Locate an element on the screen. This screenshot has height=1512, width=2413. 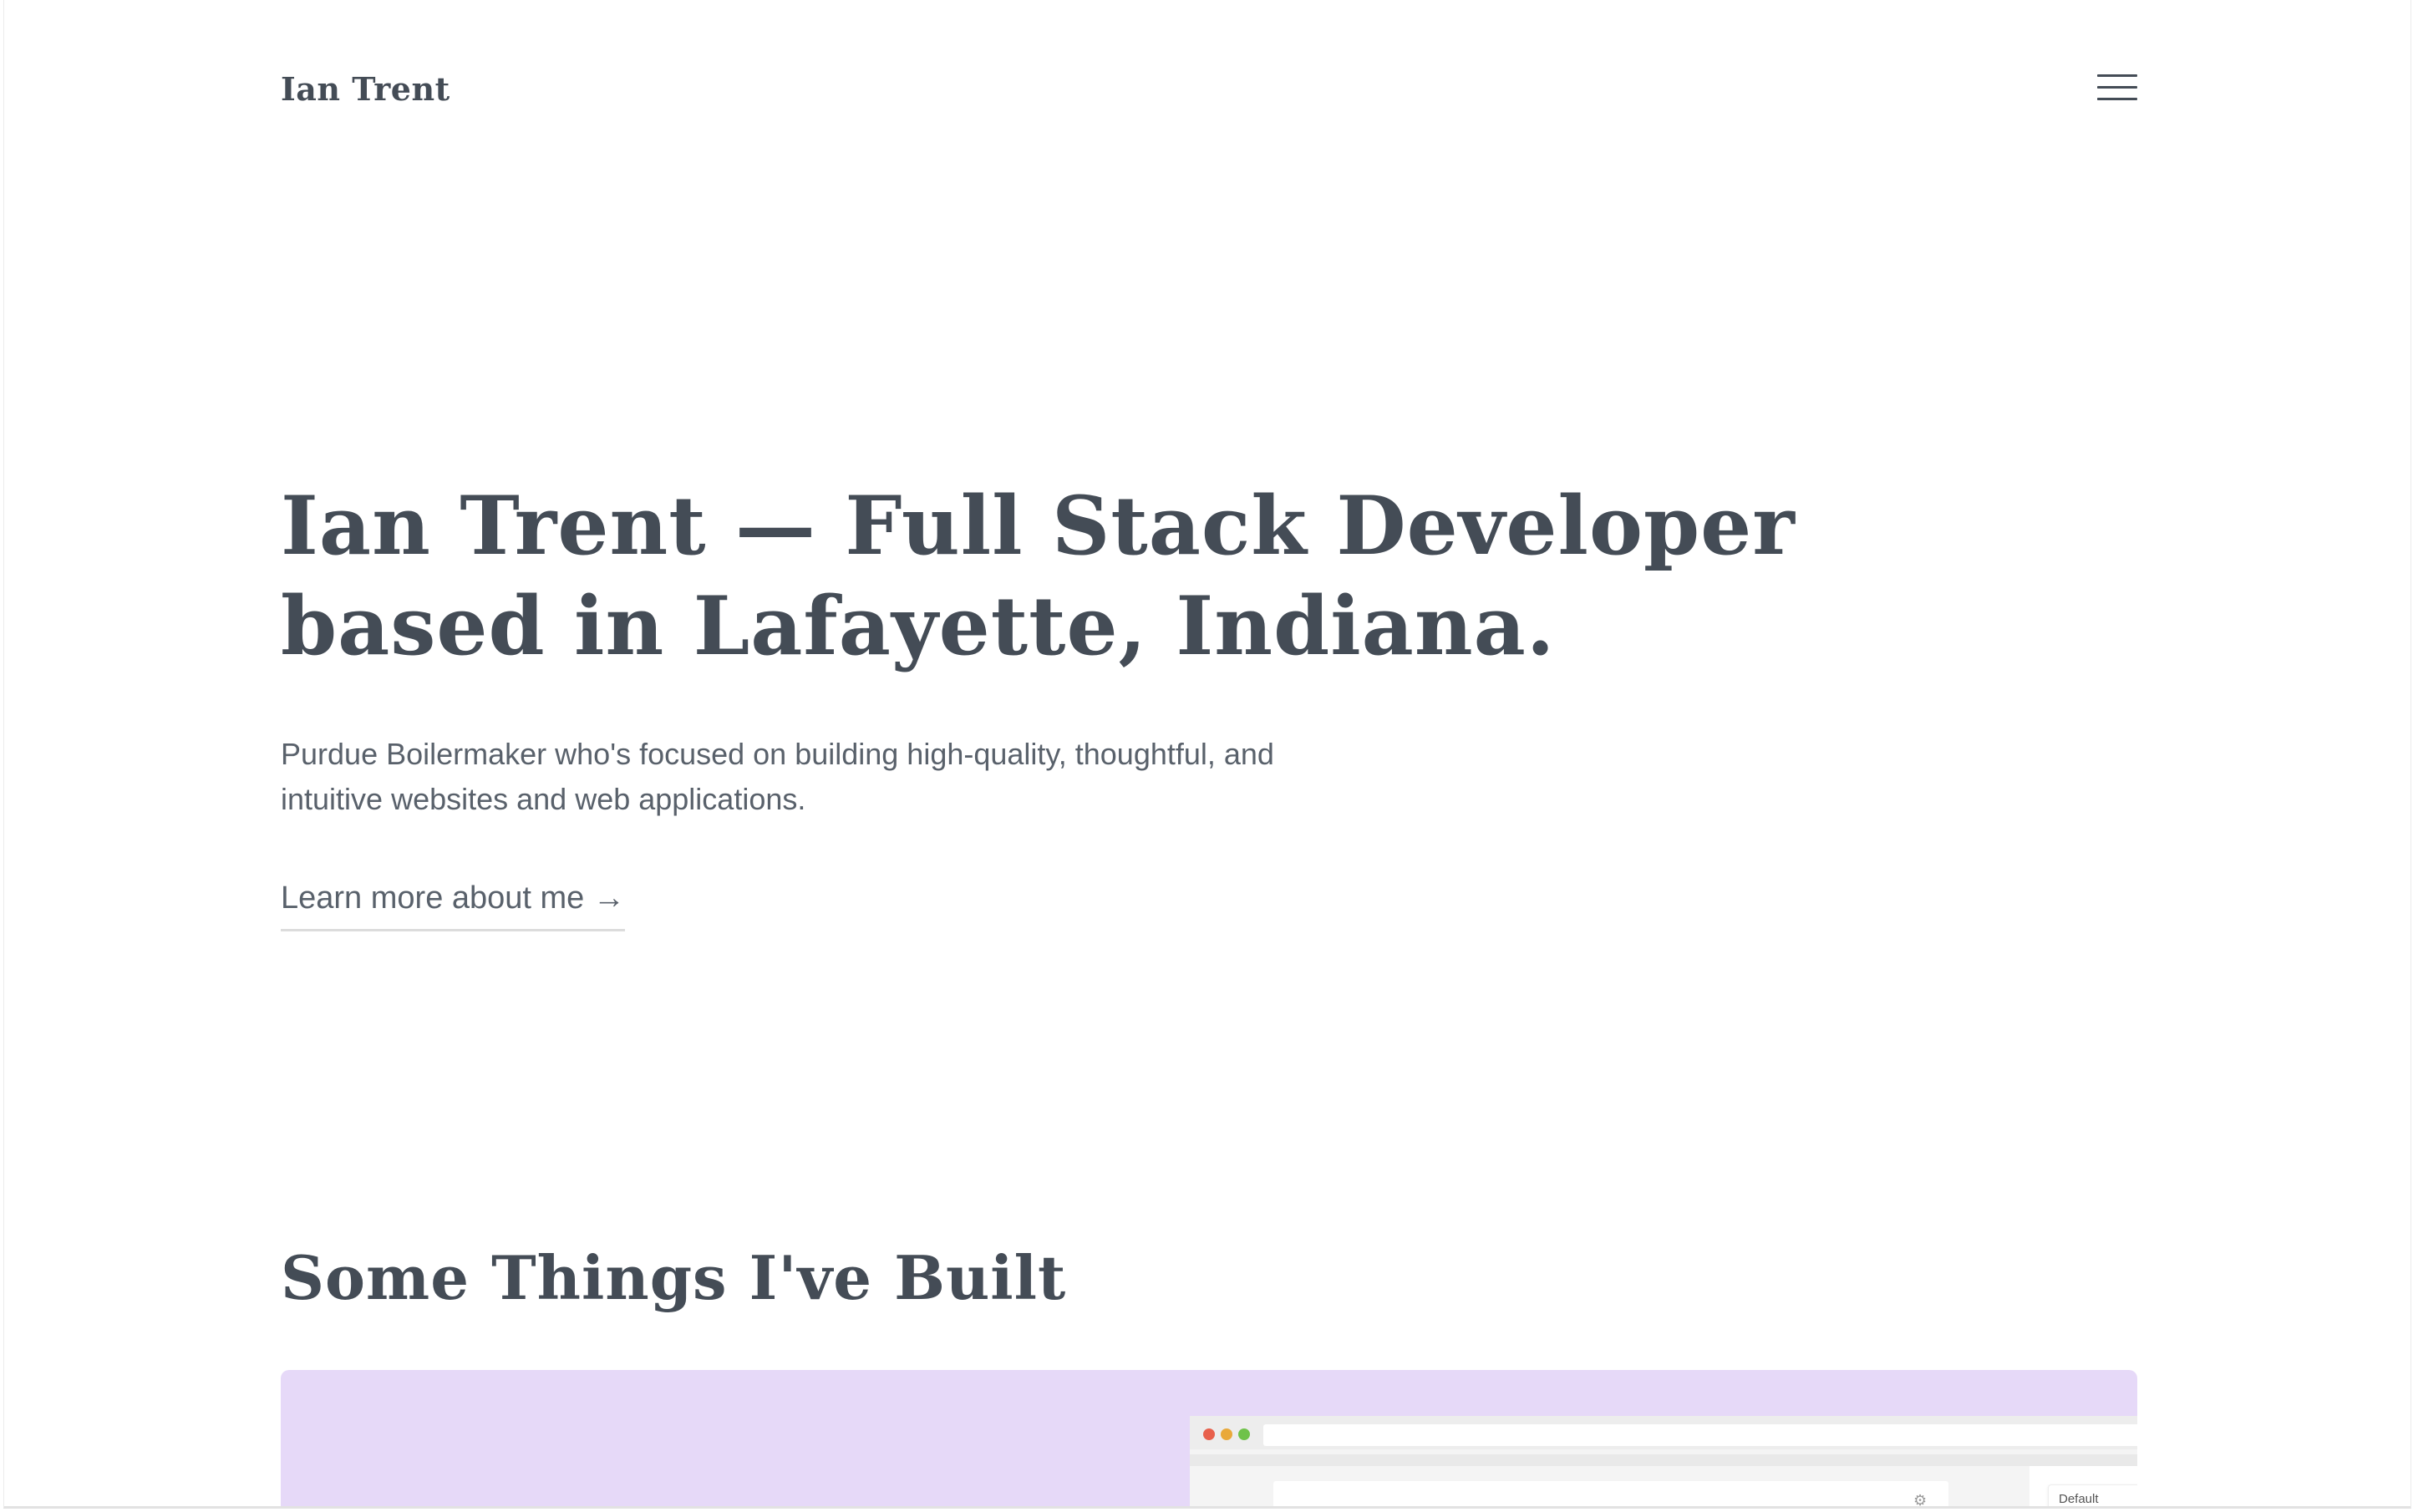
gear-icon: ⚙ is located at coordinates (1921, 1500).